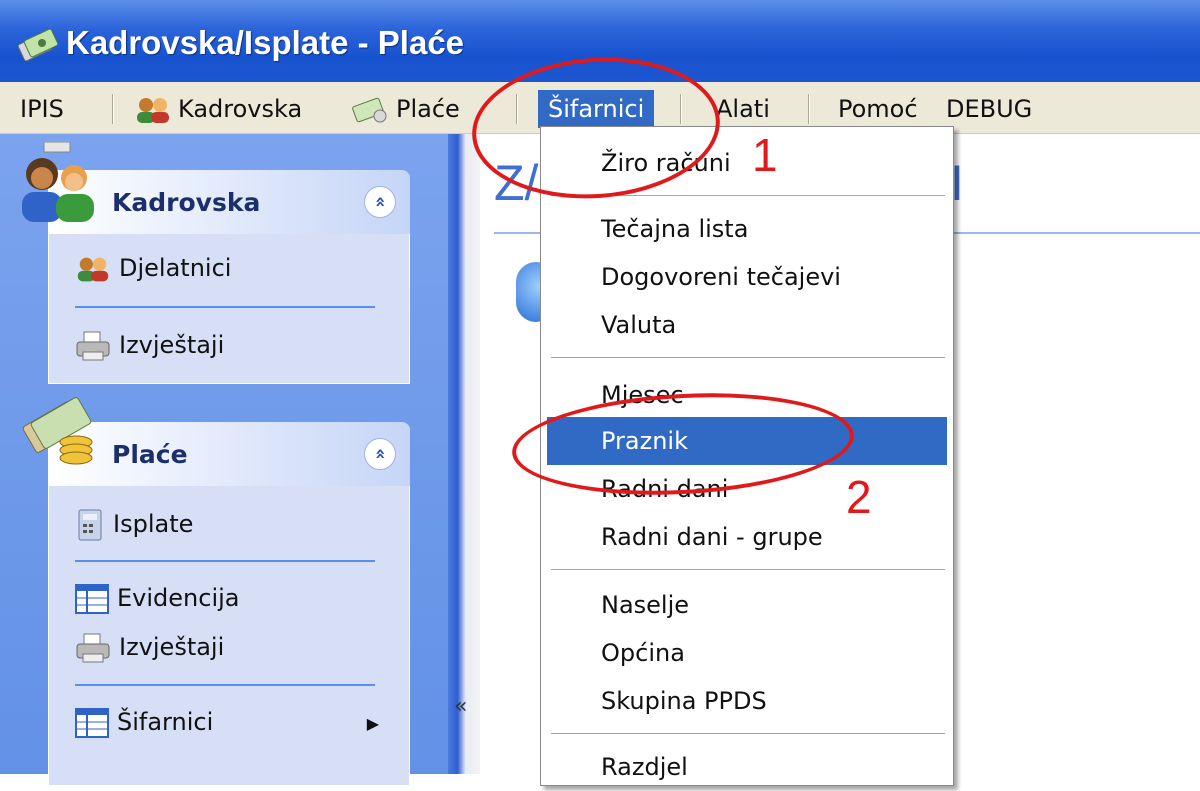 The width and height of the screenshot is (1200, 791). Describe the element at coordinates (372, 723) in the screenshot. I see `submenu-arrow-icon: ▶` at that location.